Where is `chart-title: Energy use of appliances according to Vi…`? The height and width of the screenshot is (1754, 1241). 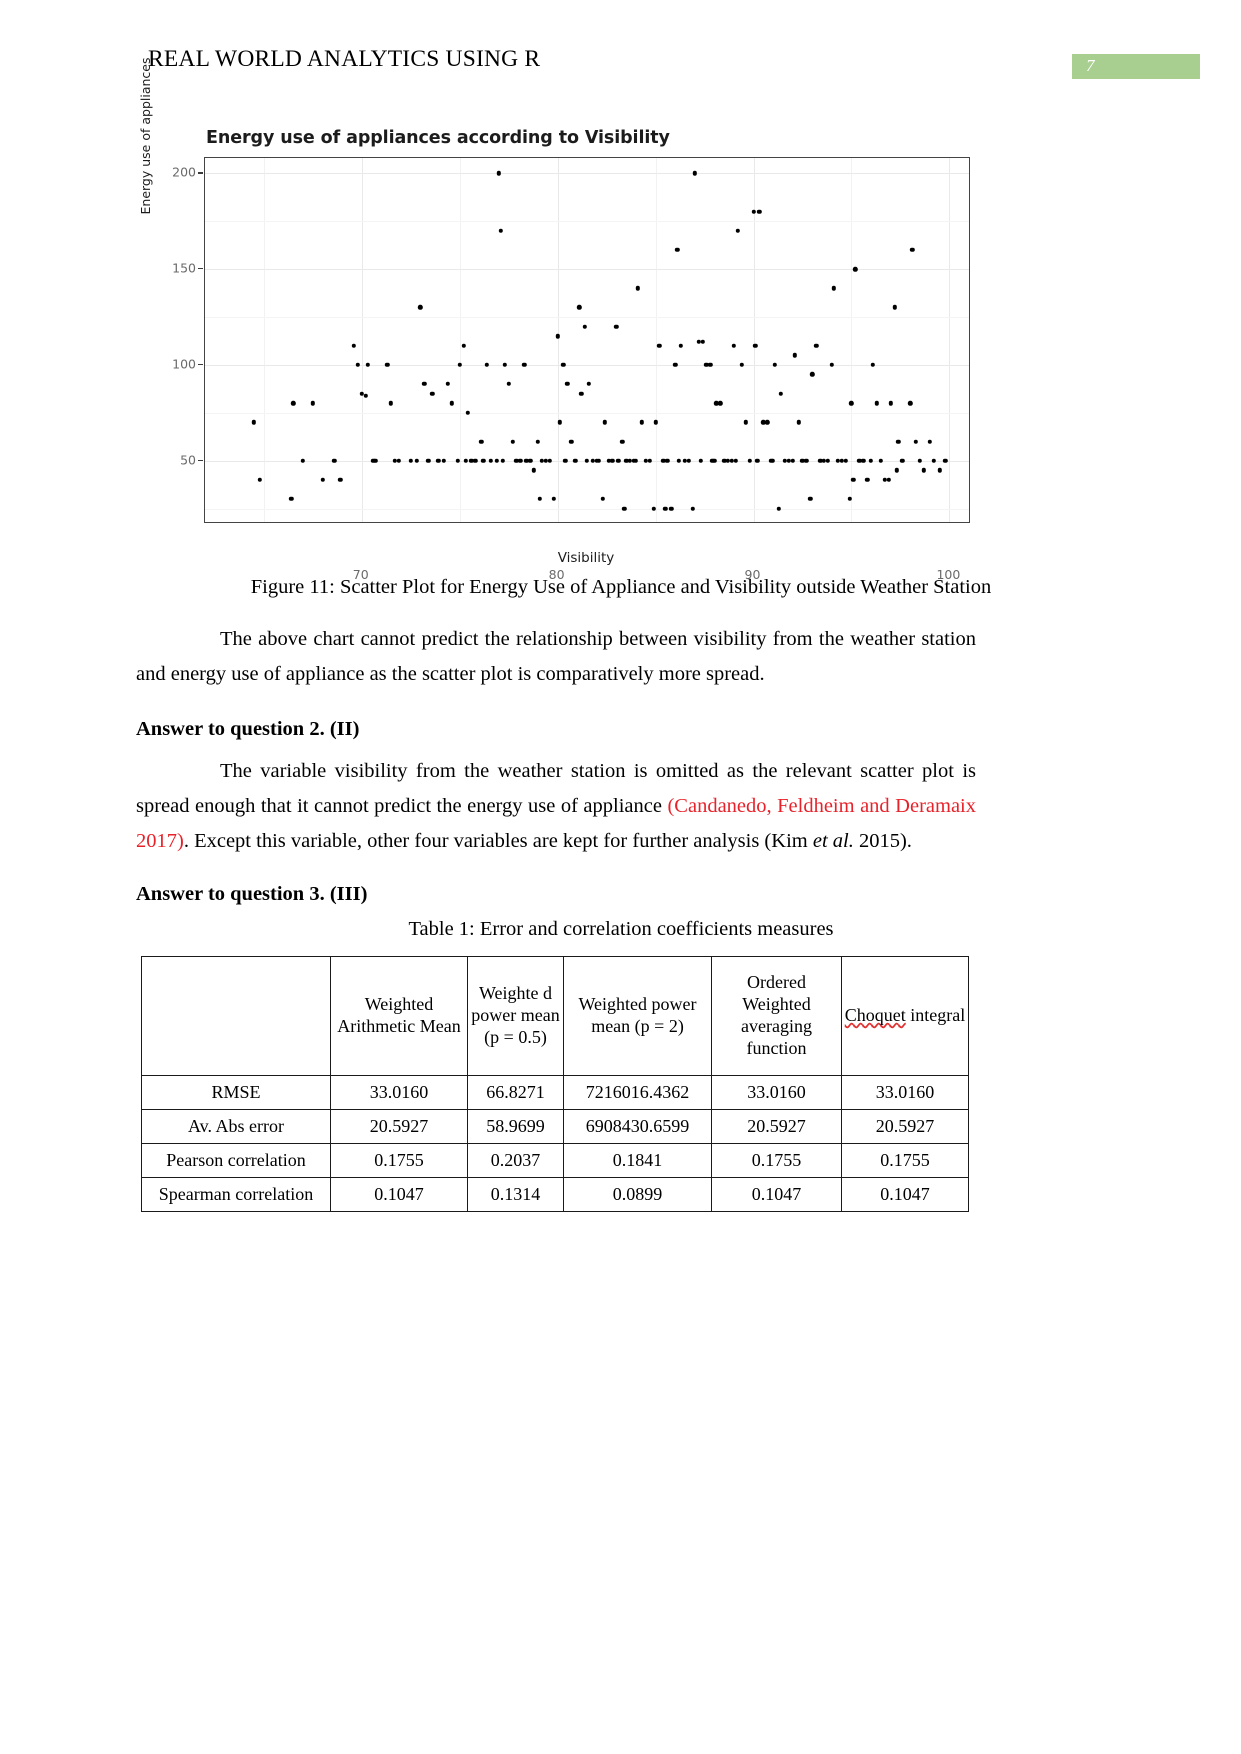
chart-title: Energy use of appliances according to Vi… is located at coordinates (438, 138).